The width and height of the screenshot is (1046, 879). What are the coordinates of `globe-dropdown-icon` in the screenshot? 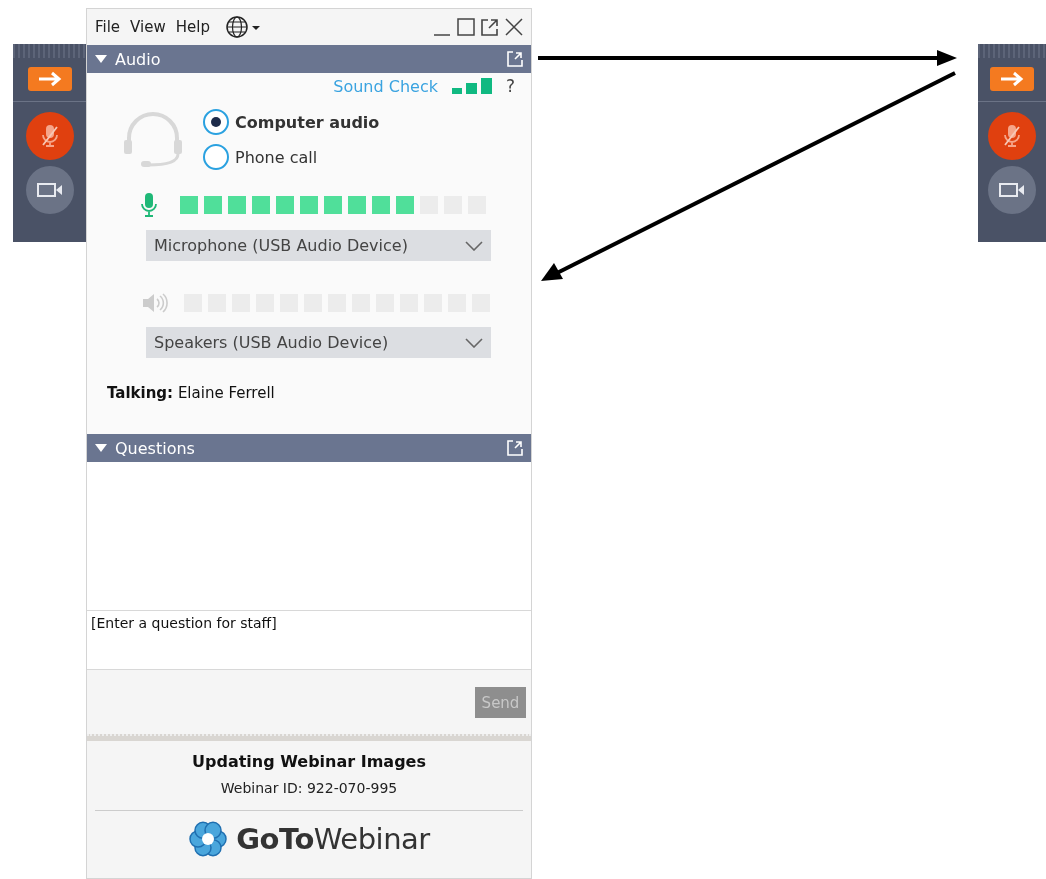 It's located at (243, 27).